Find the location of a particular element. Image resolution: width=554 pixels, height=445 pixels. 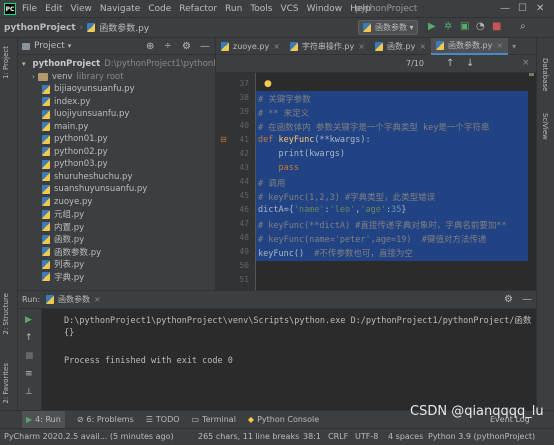

side-tab-project: 1: Project is located at coordinates (6, 62).